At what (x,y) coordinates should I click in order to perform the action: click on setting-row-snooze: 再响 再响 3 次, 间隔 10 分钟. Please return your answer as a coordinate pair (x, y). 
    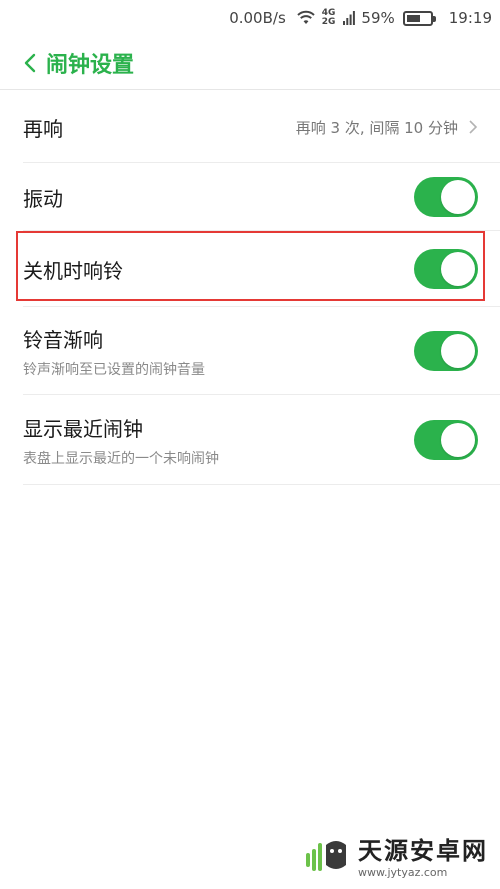
    Looking at the image, I should click on (250, 127).